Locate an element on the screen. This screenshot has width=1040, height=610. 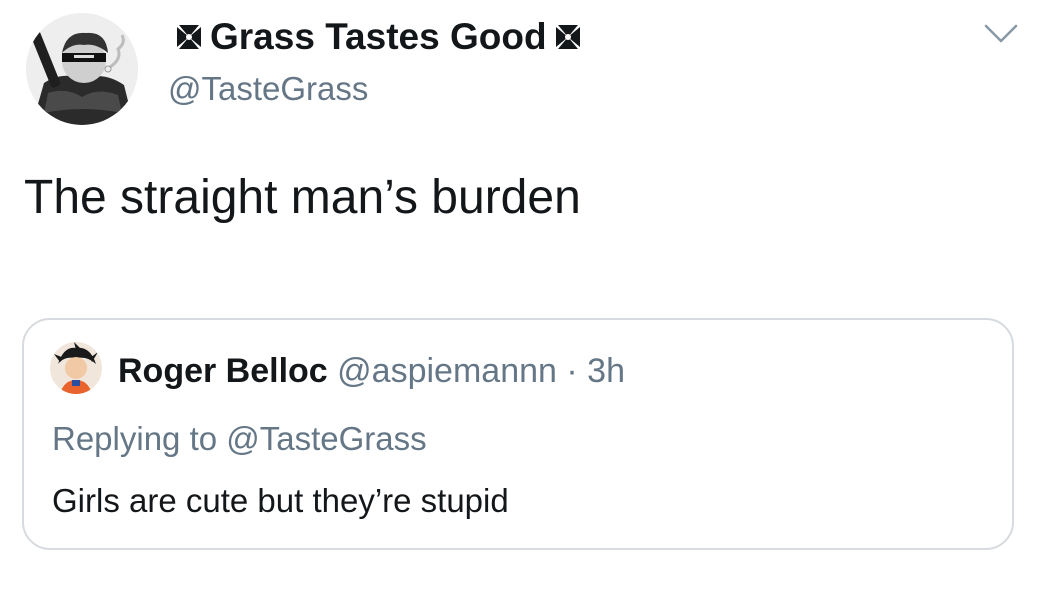
author-name-text: Grass Tastes Good is located at coordinates (378, 36).